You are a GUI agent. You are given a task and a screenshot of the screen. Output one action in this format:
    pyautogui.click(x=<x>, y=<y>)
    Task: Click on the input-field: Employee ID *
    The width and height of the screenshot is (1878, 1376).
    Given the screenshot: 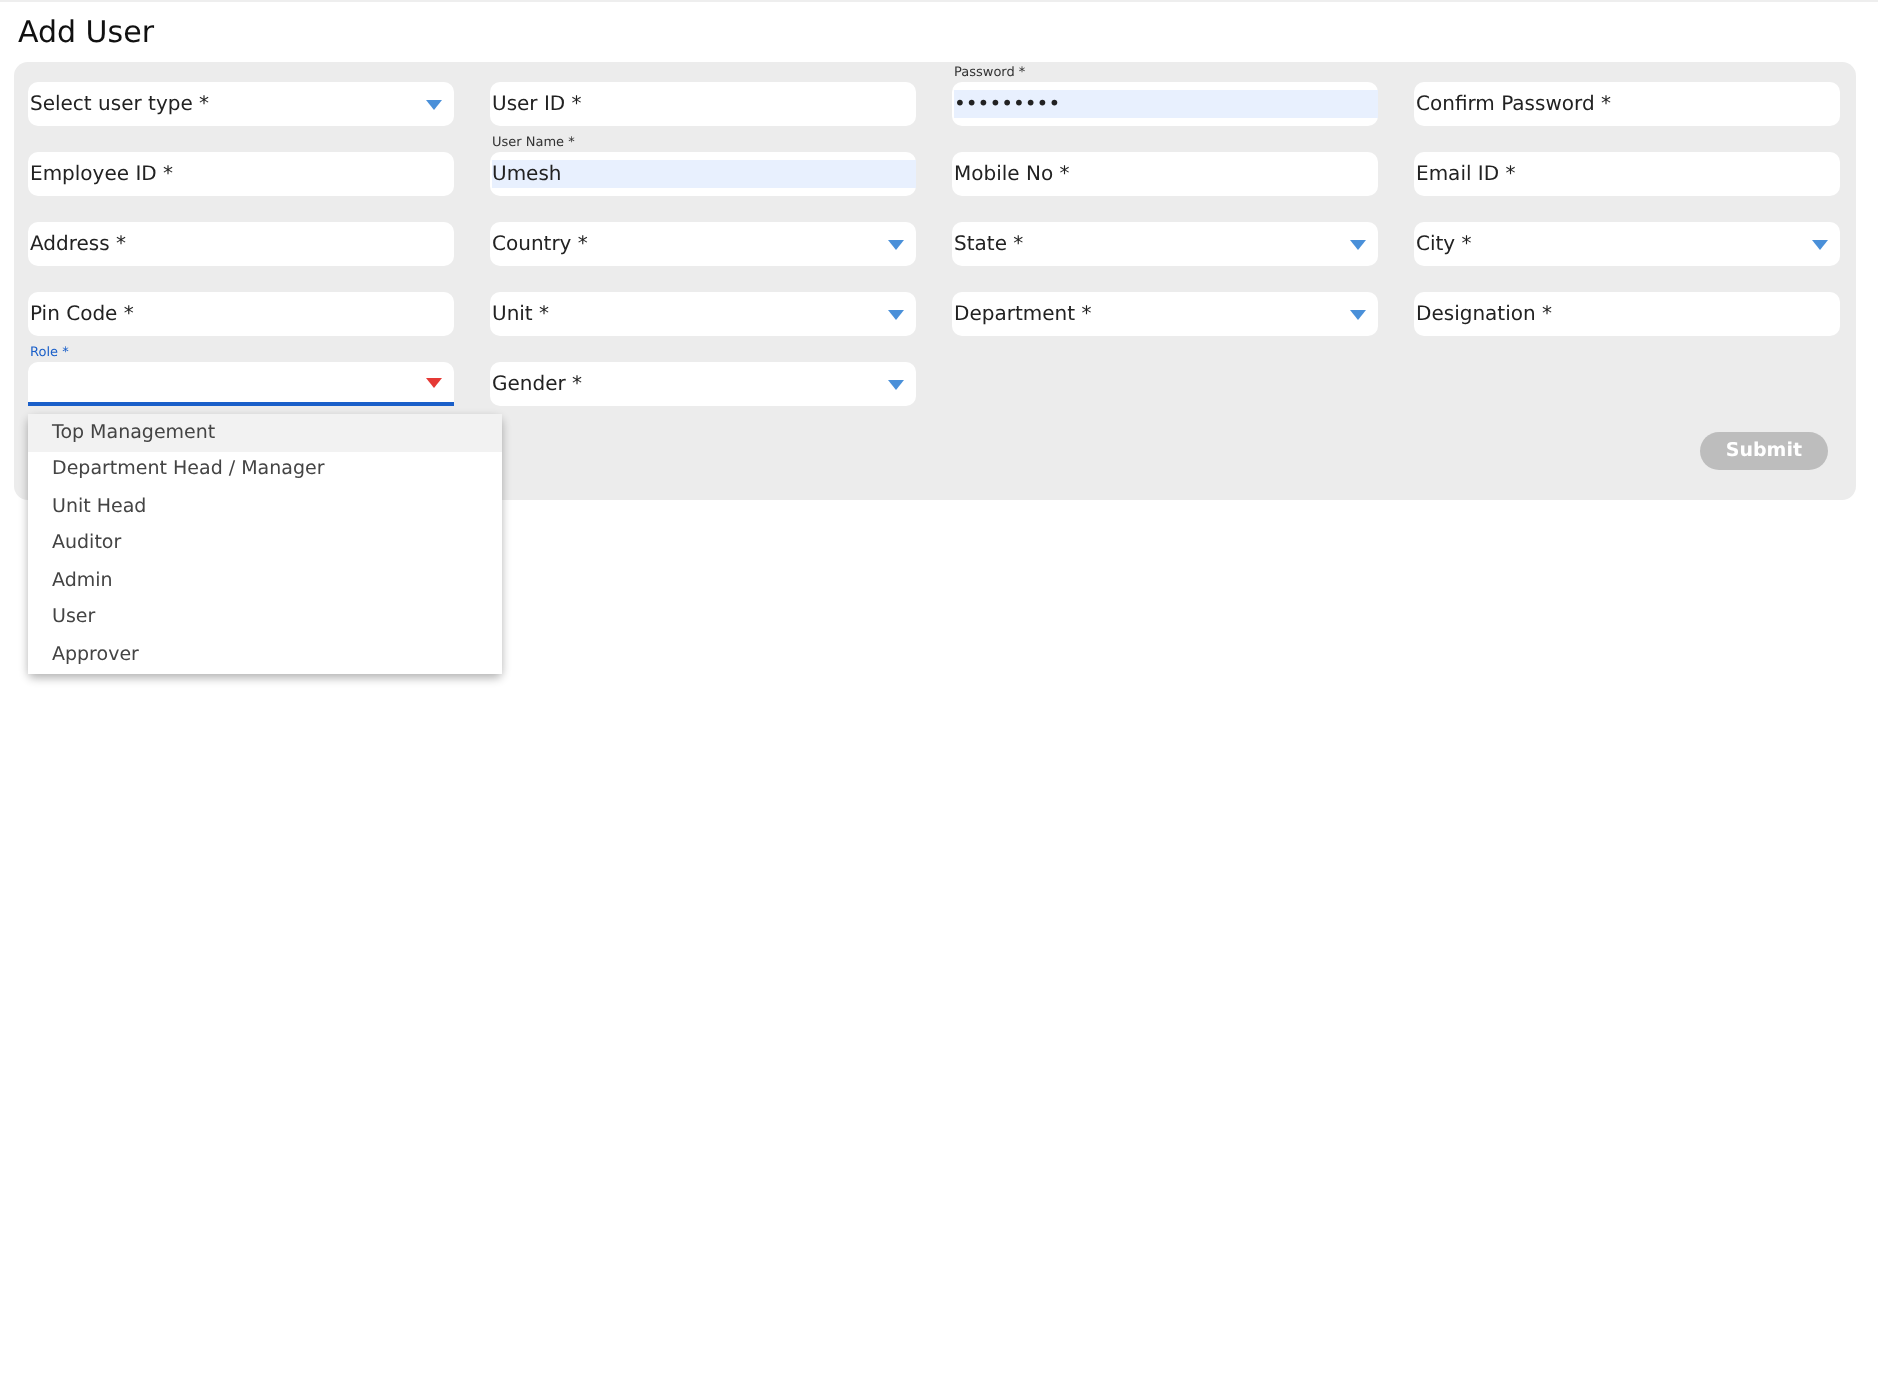 What is the action you would take?
    pyautogui.click(x=241, y=174)
    